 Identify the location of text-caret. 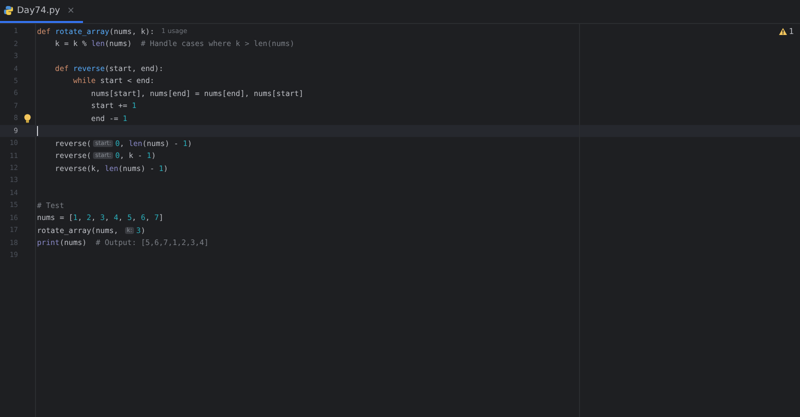
(37, 131).